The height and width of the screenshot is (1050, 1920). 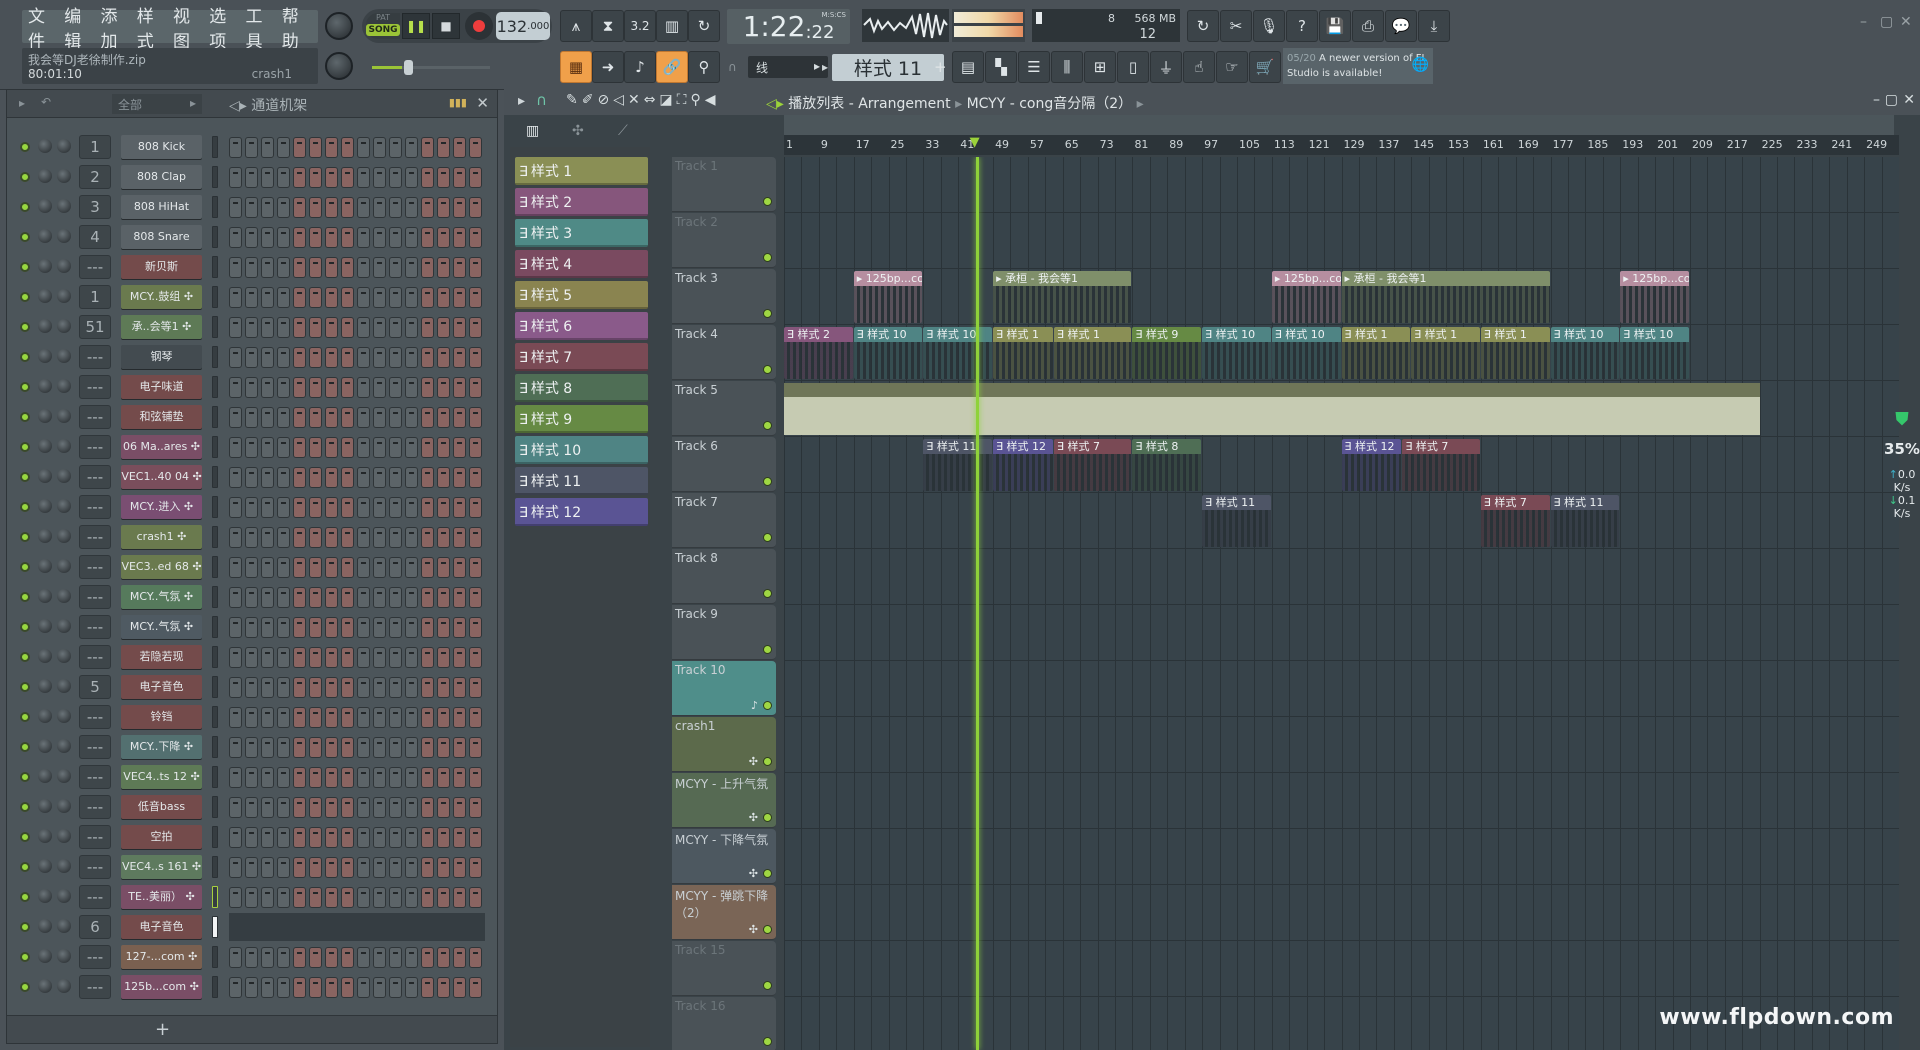 I want to click on channel-name-button: TE..美丽） ✣, so click(x=161, y=897).